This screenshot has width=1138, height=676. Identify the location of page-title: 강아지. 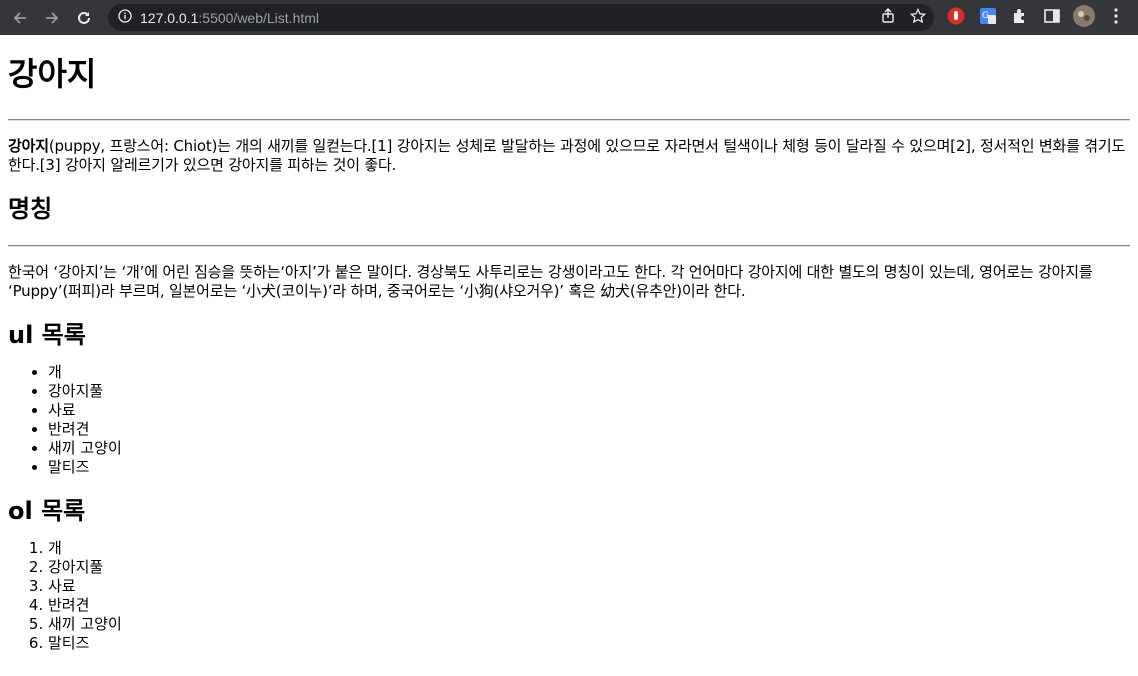
(52, 74).